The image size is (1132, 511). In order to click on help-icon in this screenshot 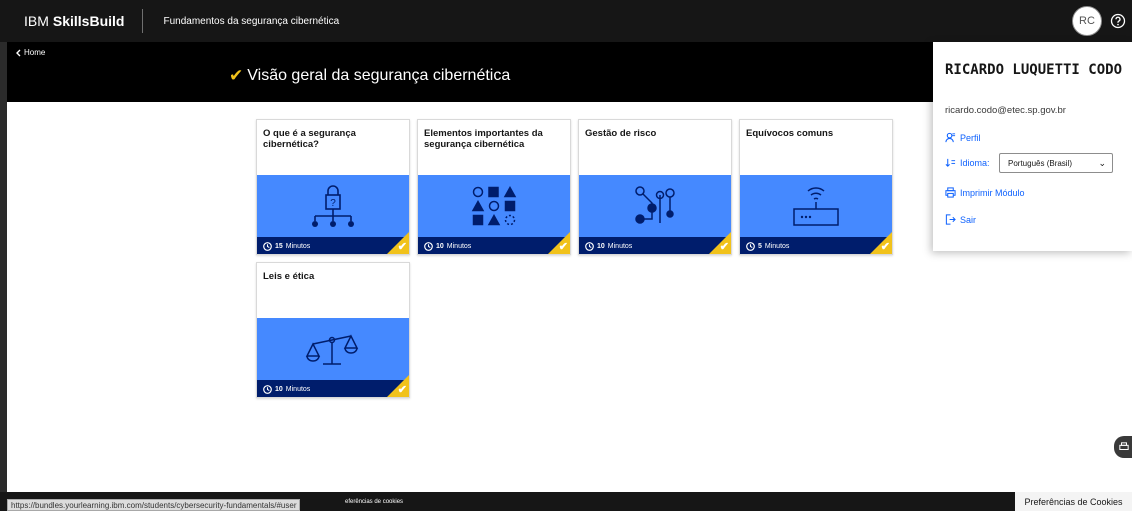, I will do `click(1118, 21)`.